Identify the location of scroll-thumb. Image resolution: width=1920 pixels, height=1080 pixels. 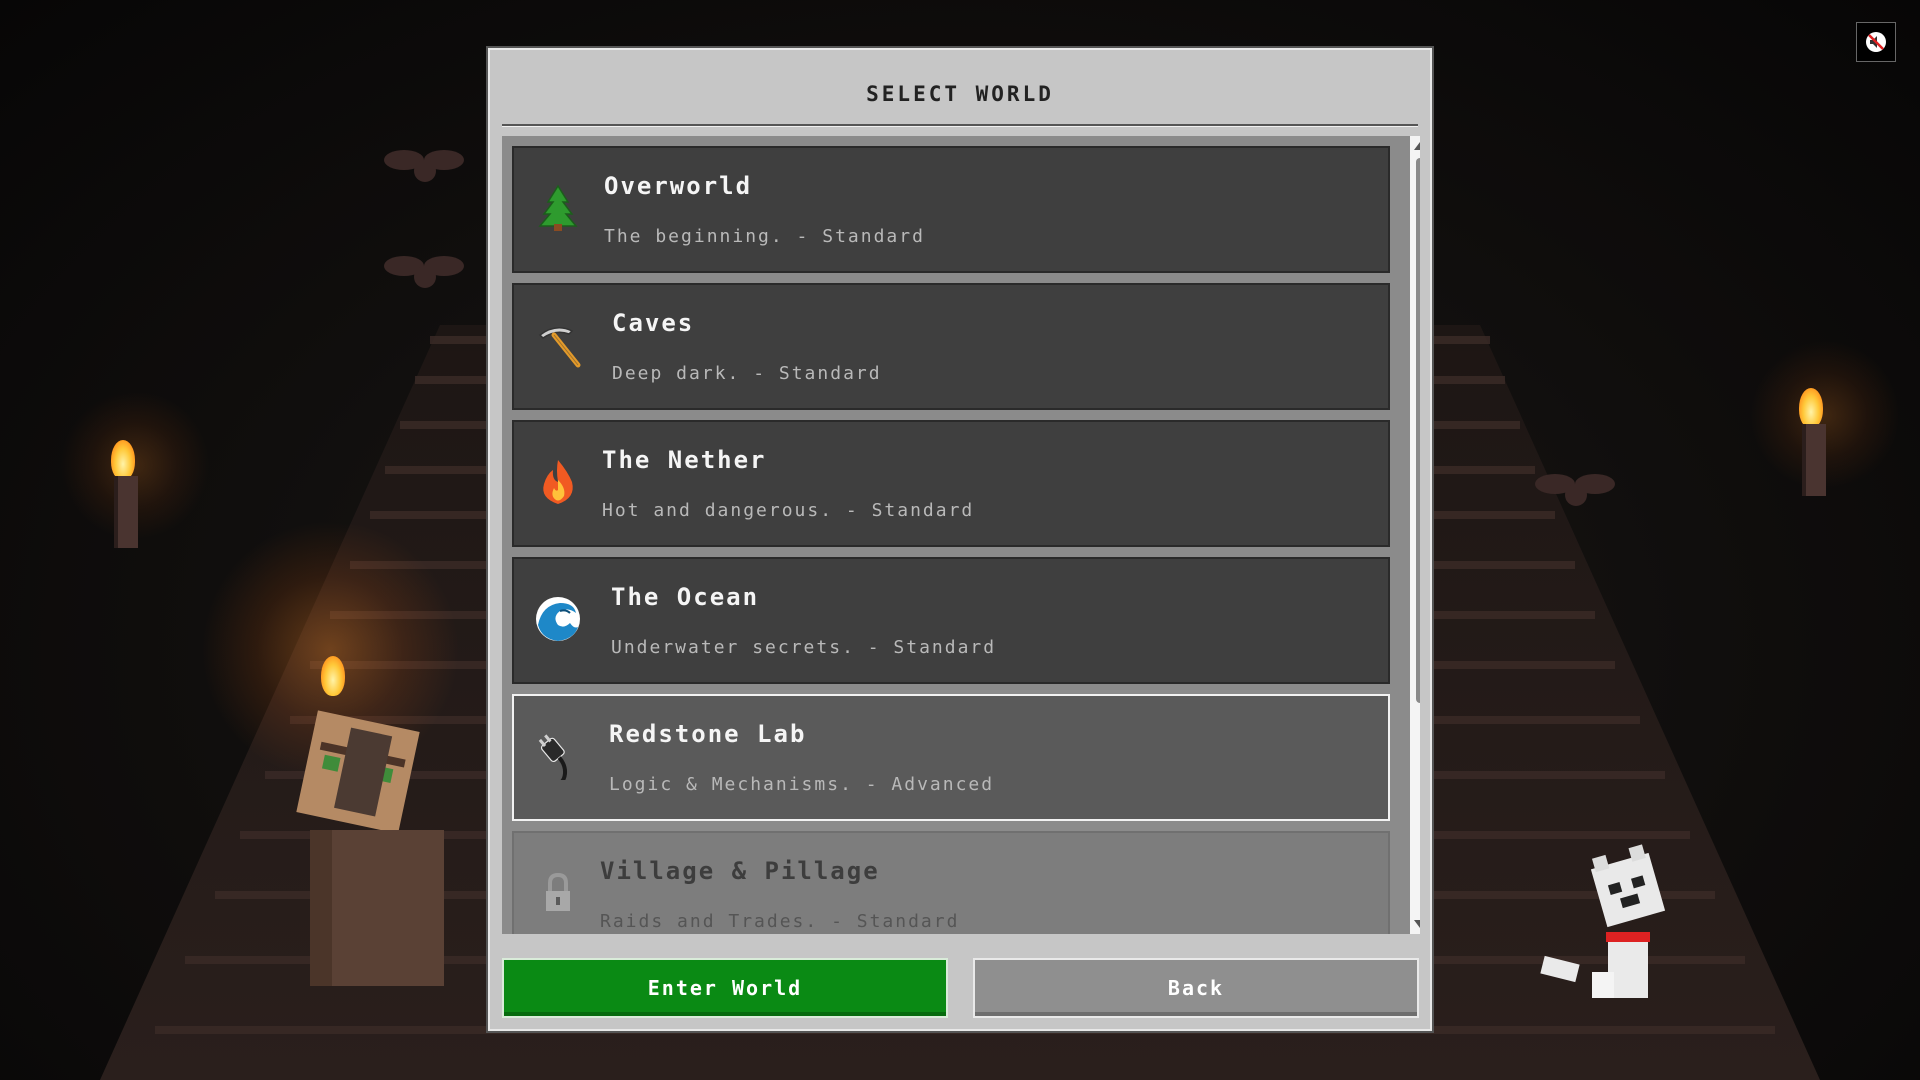
(1418, 430).